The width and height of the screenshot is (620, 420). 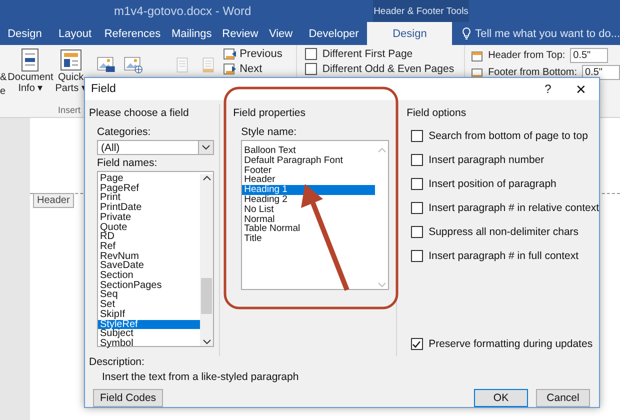 What do you see at coordinates (252, 69) in the screenshot?
I see `navigation-button: Next` at bounding box center [252, 69].